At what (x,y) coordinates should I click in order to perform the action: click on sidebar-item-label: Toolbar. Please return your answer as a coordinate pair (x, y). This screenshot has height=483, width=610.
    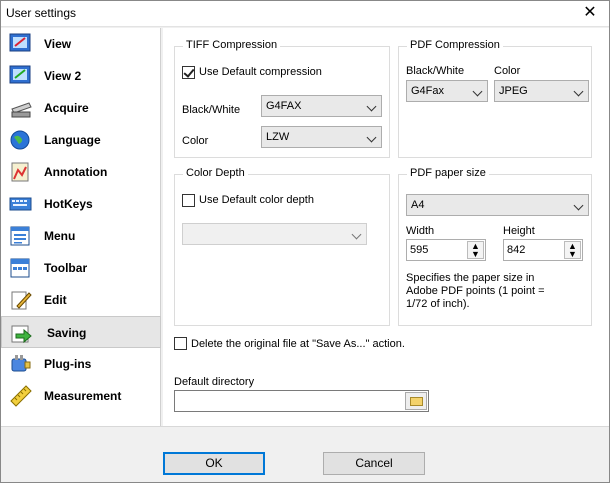
    Looking at the image, I should click on (66, 268).